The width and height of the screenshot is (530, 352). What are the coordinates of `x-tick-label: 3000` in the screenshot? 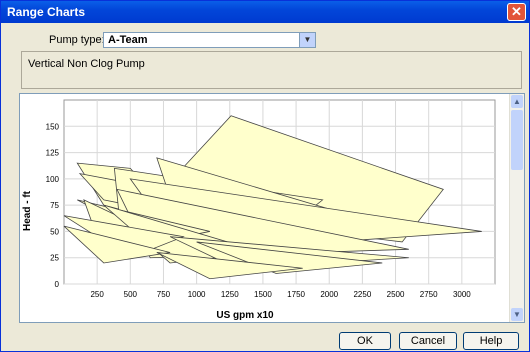 It's located at (462, 294).